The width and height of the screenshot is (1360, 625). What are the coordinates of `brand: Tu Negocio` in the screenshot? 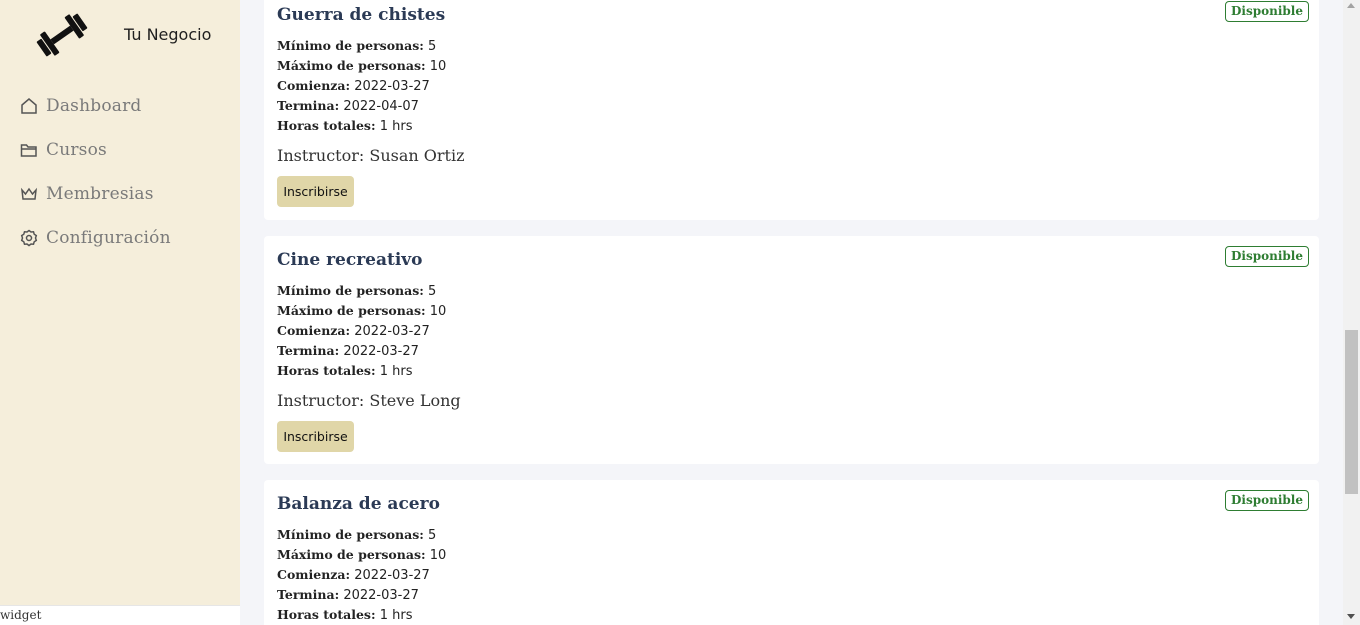 It's located at (120, 35).